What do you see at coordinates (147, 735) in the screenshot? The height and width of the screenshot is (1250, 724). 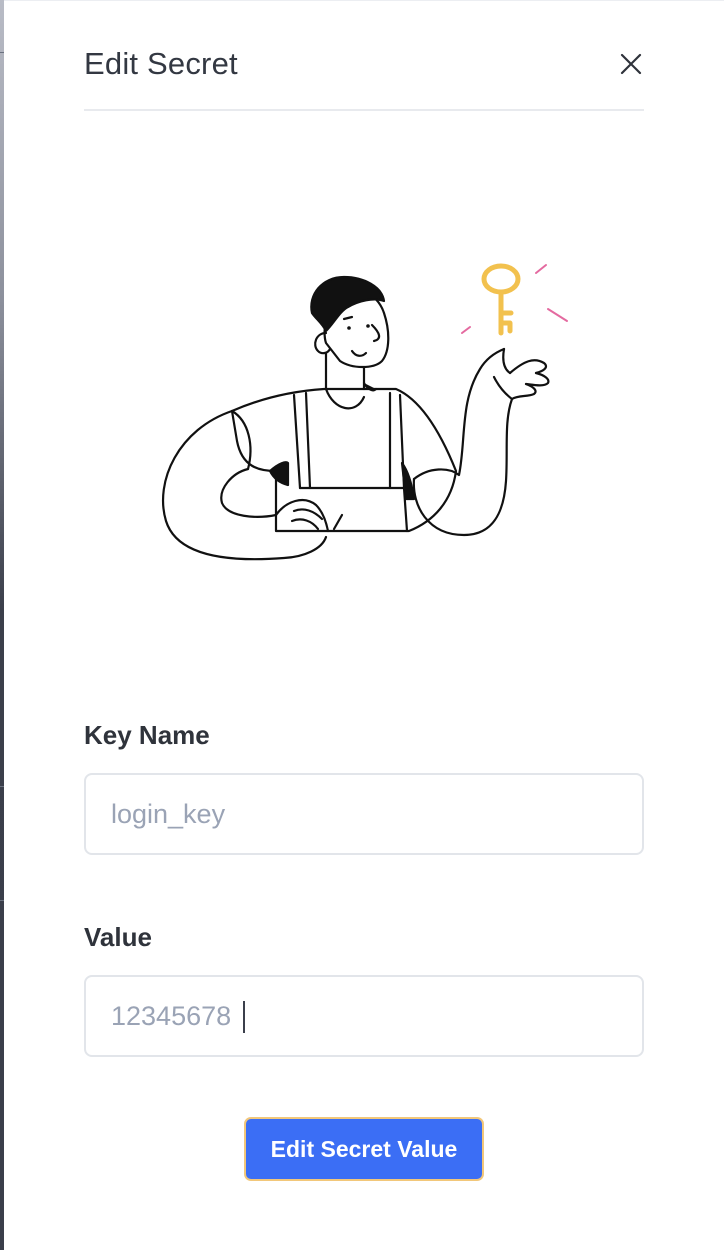 I see `key-name-label: Key Name` at bounding box center [147, 735].